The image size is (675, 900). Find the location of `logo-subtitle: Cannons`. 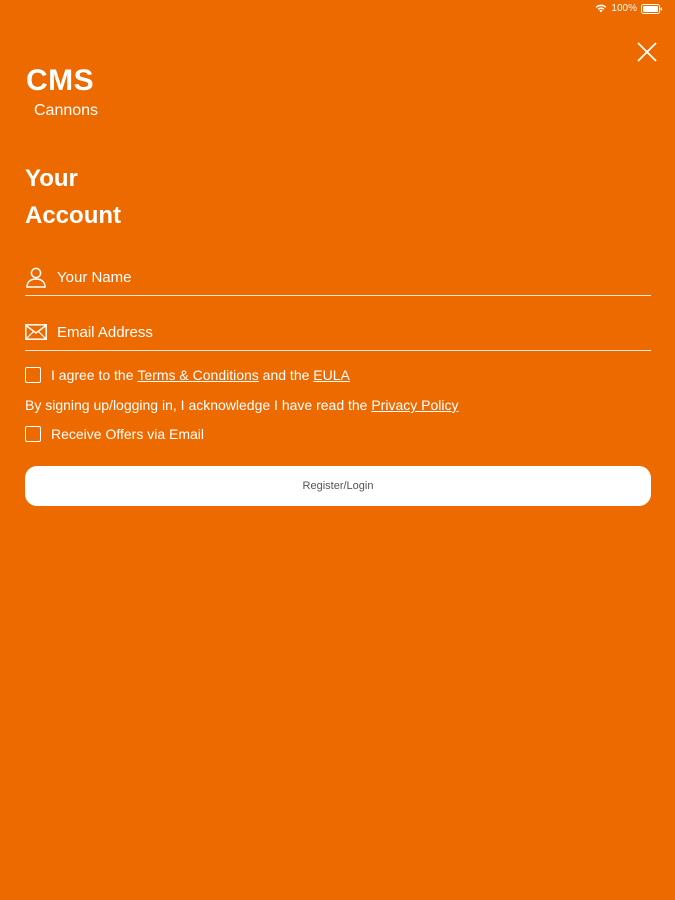

logo-subtitle: Cannons is located at coordinates (66, 110).